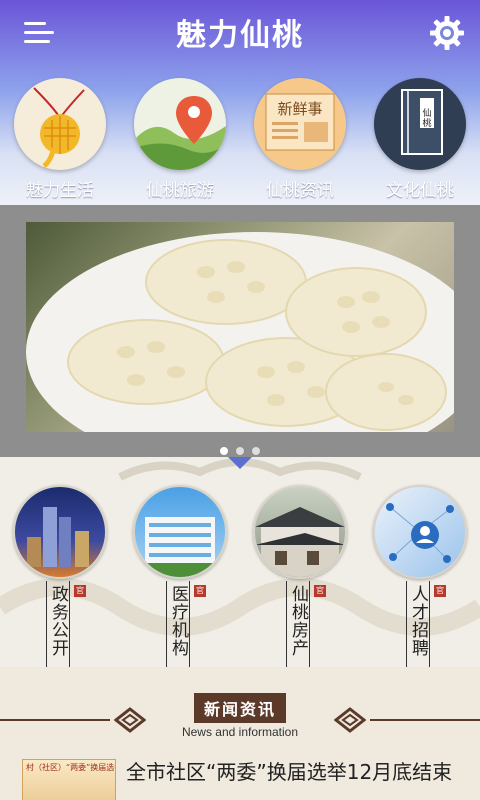  I want to click on hospital-building-photo, so click(180, 532).